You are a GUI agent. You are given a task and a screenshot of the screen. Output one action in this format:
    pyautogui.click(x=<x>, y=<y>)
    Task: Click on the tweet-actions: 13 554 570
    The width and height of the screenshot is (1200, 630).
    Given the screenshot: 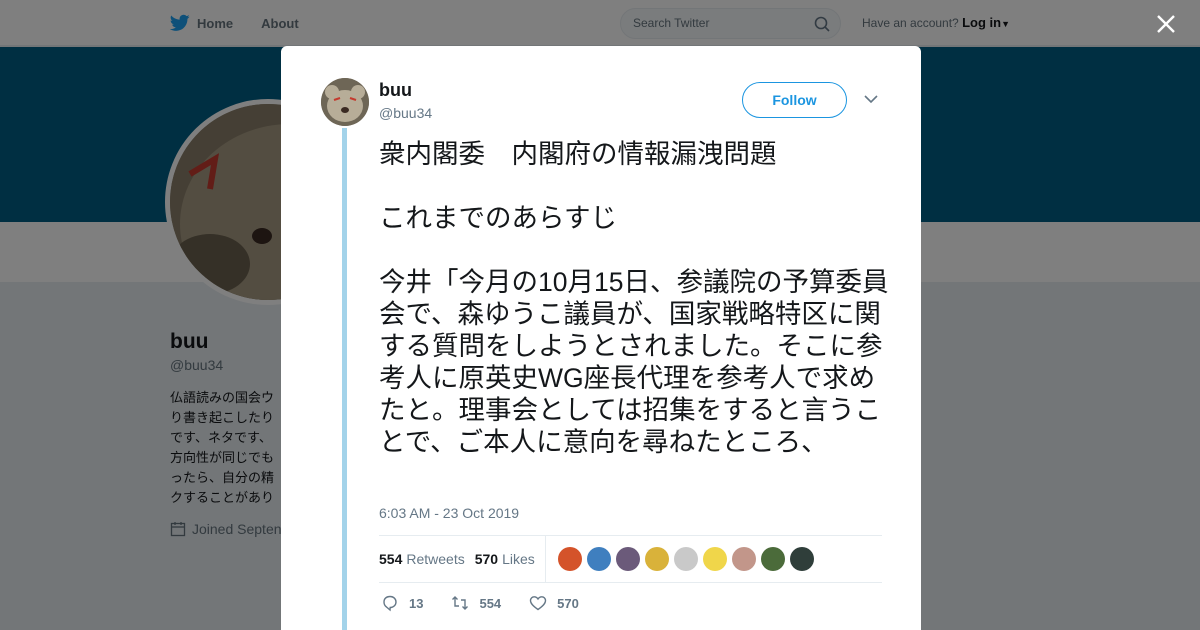 What is the action you would take?
    pyautogui.click(x=494, y=603)
    